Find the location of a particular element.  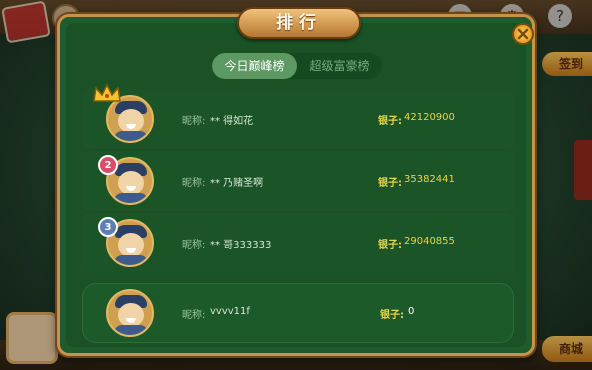

modal-title-plaque: 排行 is located at coordinates (299, 23).